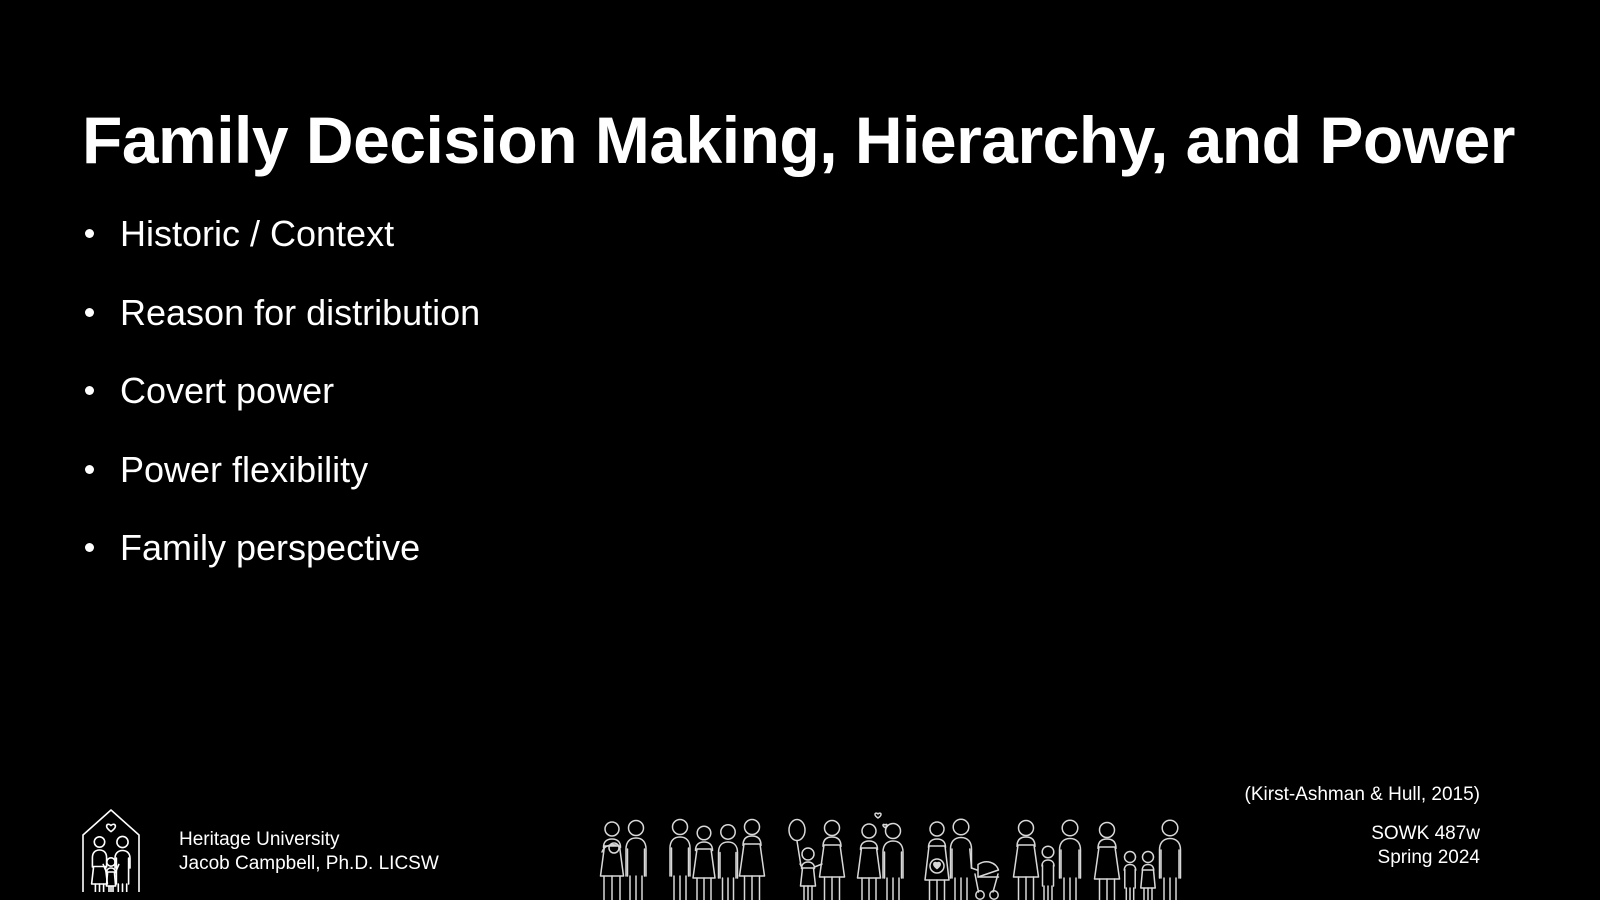 The height and width of the screenshot is (900, 1600). Describe the element at coordinates (1428, 857) in the screenshot. I see `term-label: Spring 2024` at that location.